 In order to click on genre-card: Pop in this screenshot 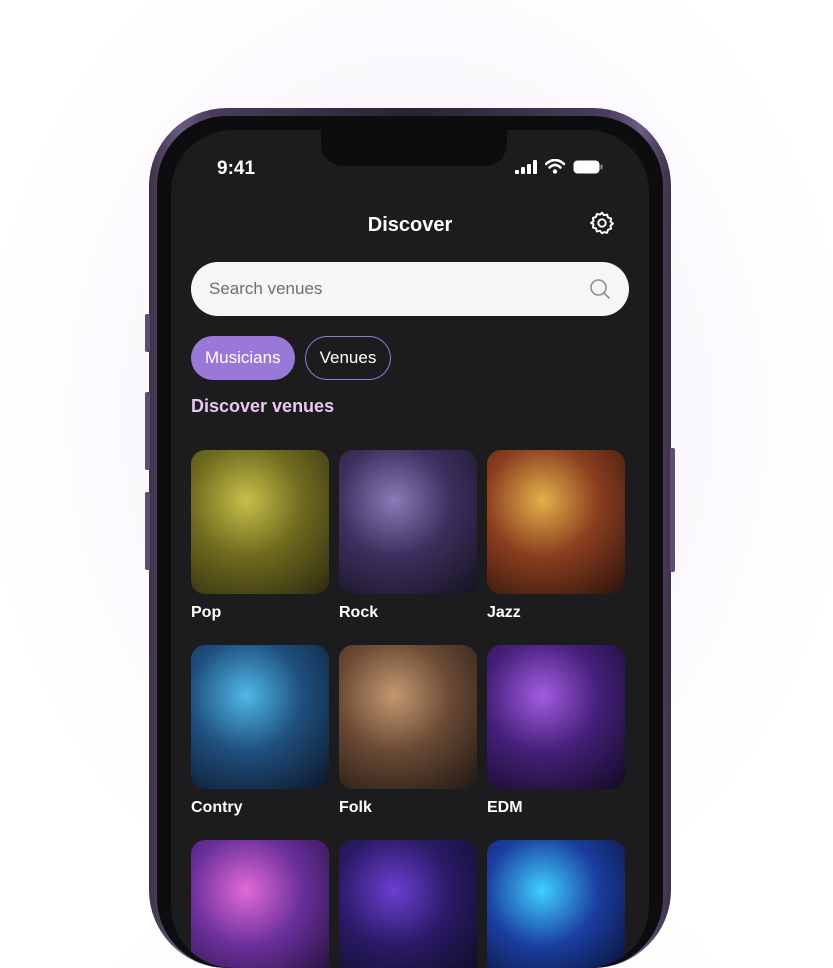, I will do `click(260, 536)`.